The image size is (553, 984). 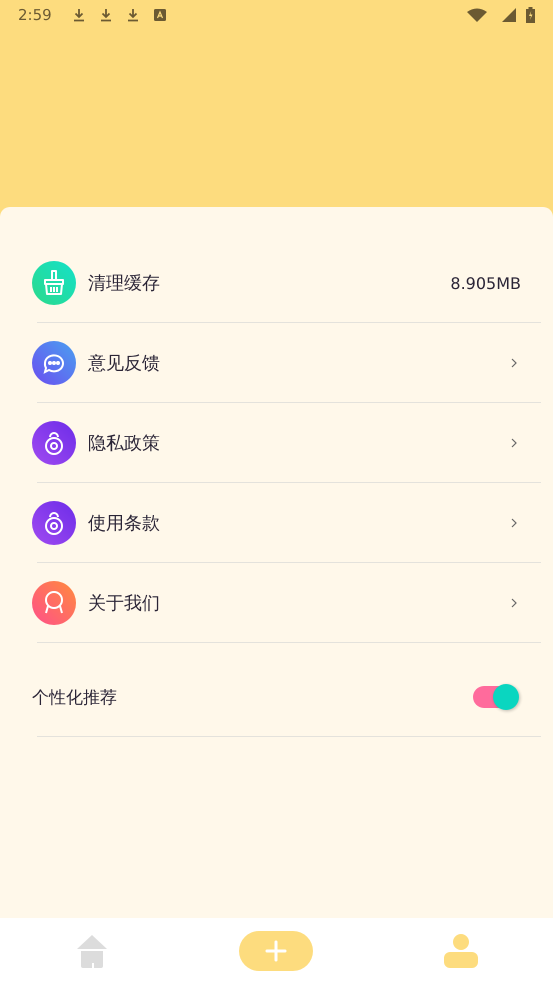 I want to click on add-button, so click(x=276, y=951).